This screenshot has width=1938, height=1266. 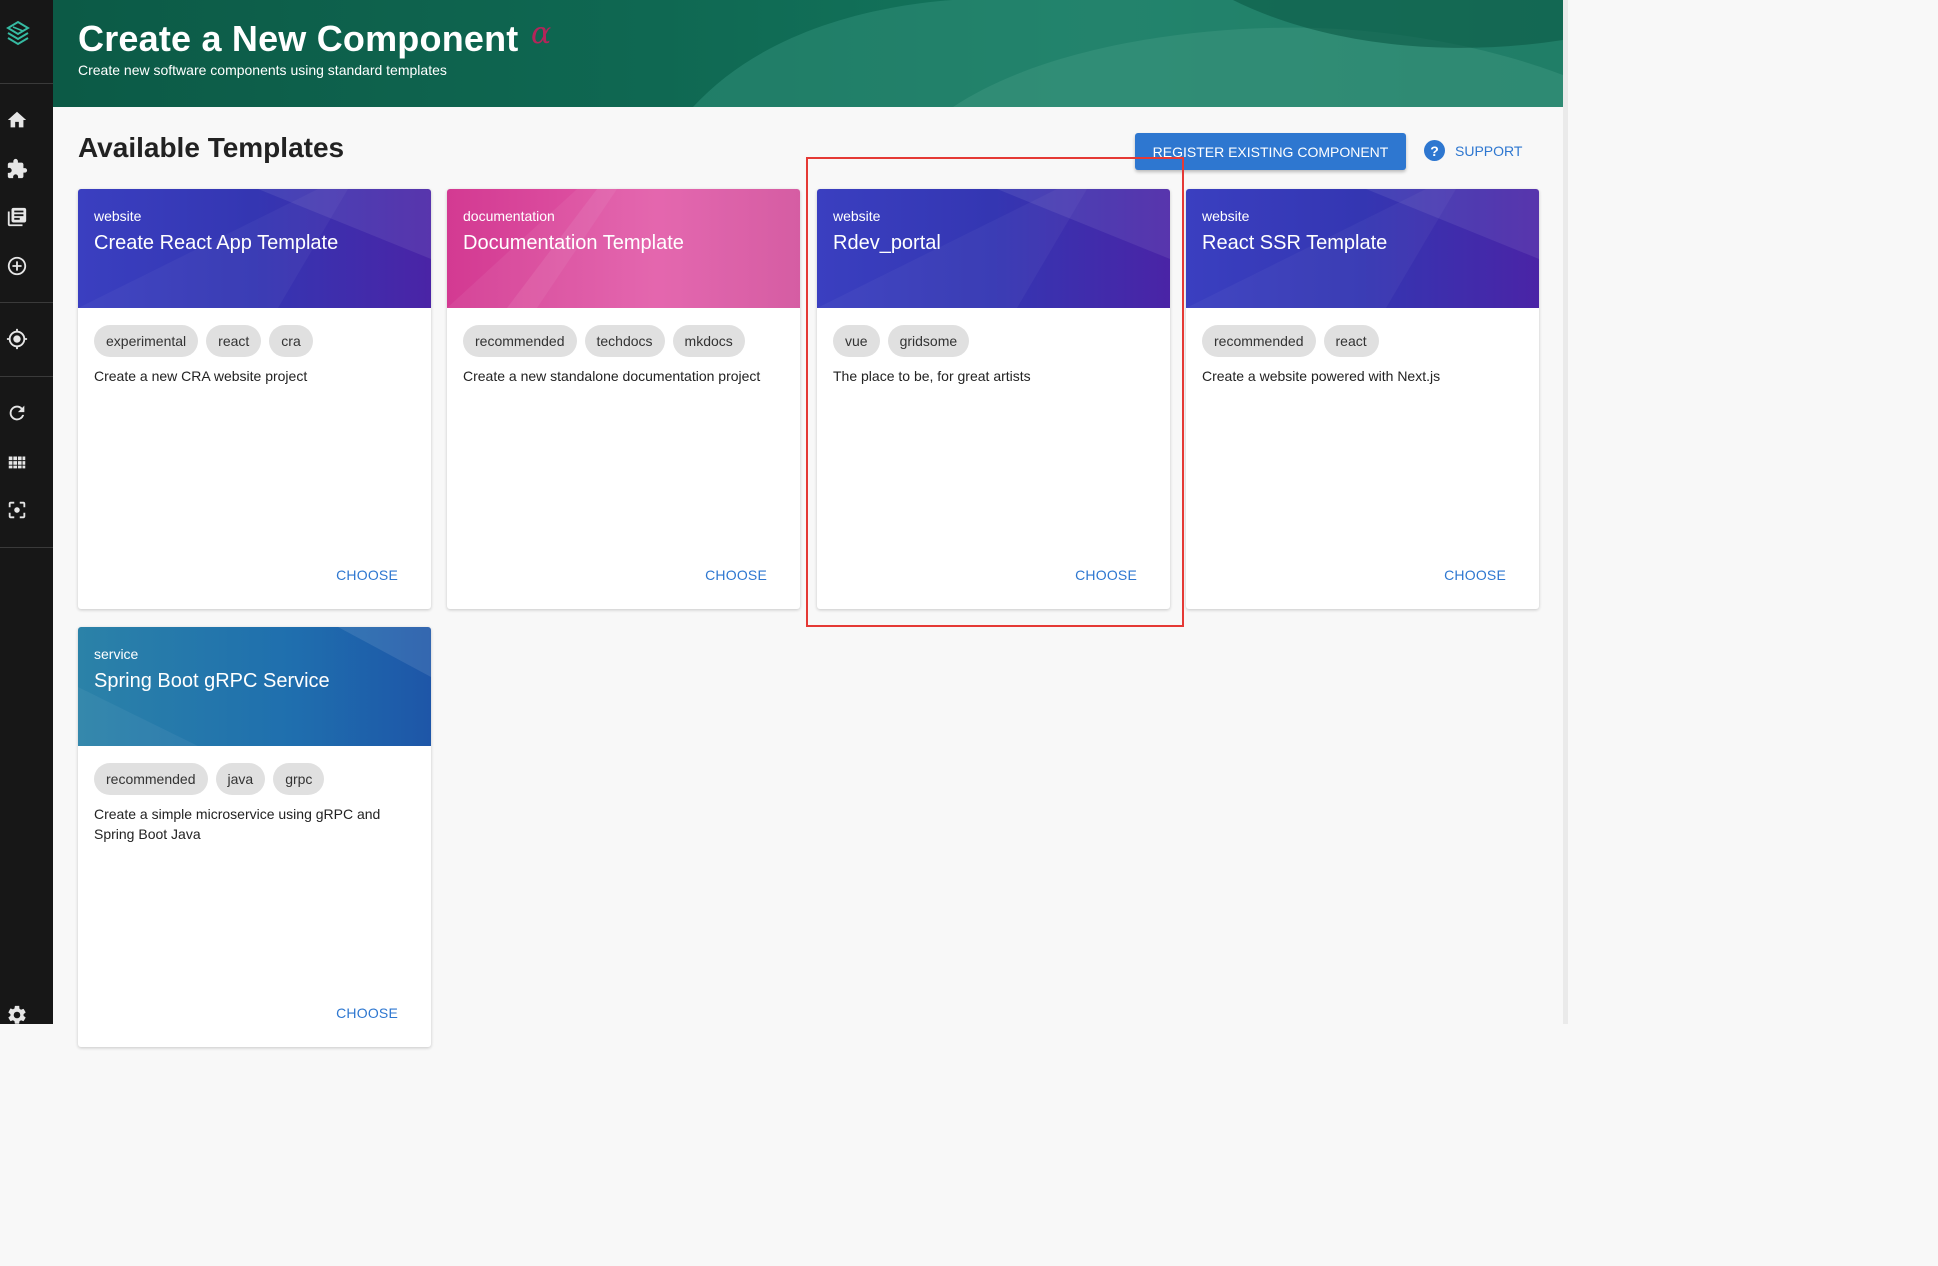 I want to click on sidebar, so click(x=26, y=512).